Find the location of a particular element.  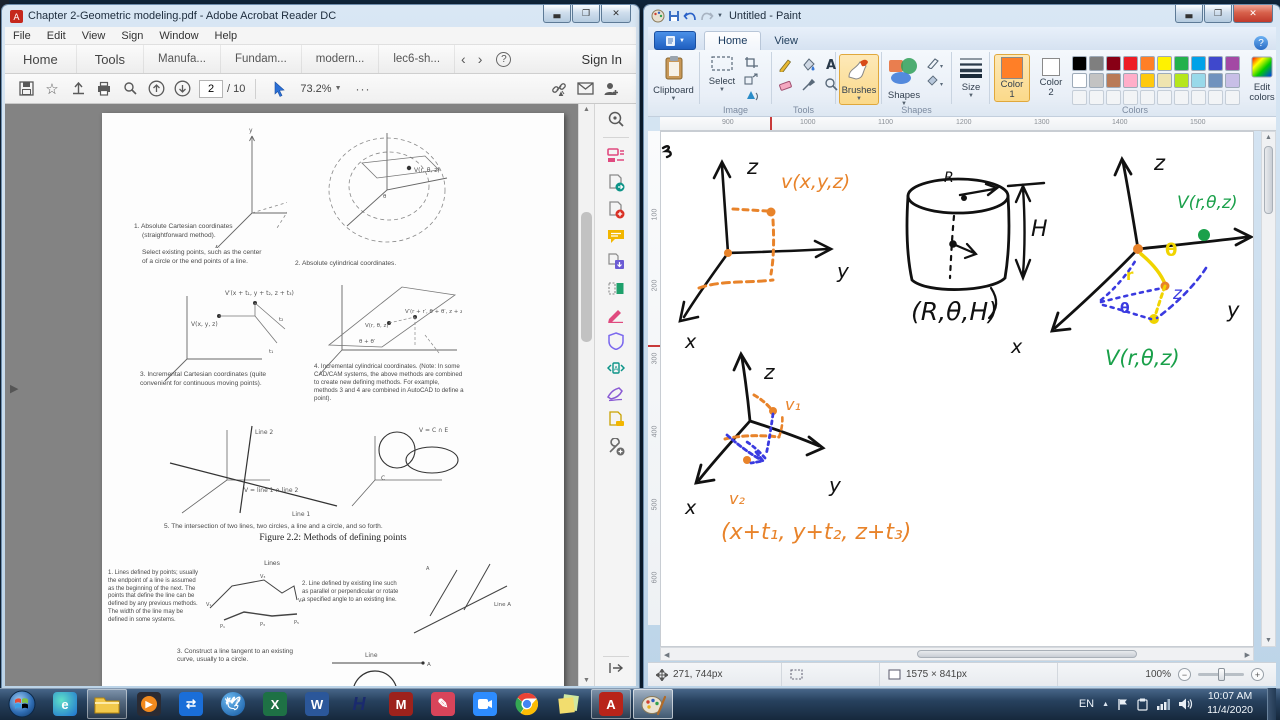

pencil-icon is located at coordinates (785, 64).